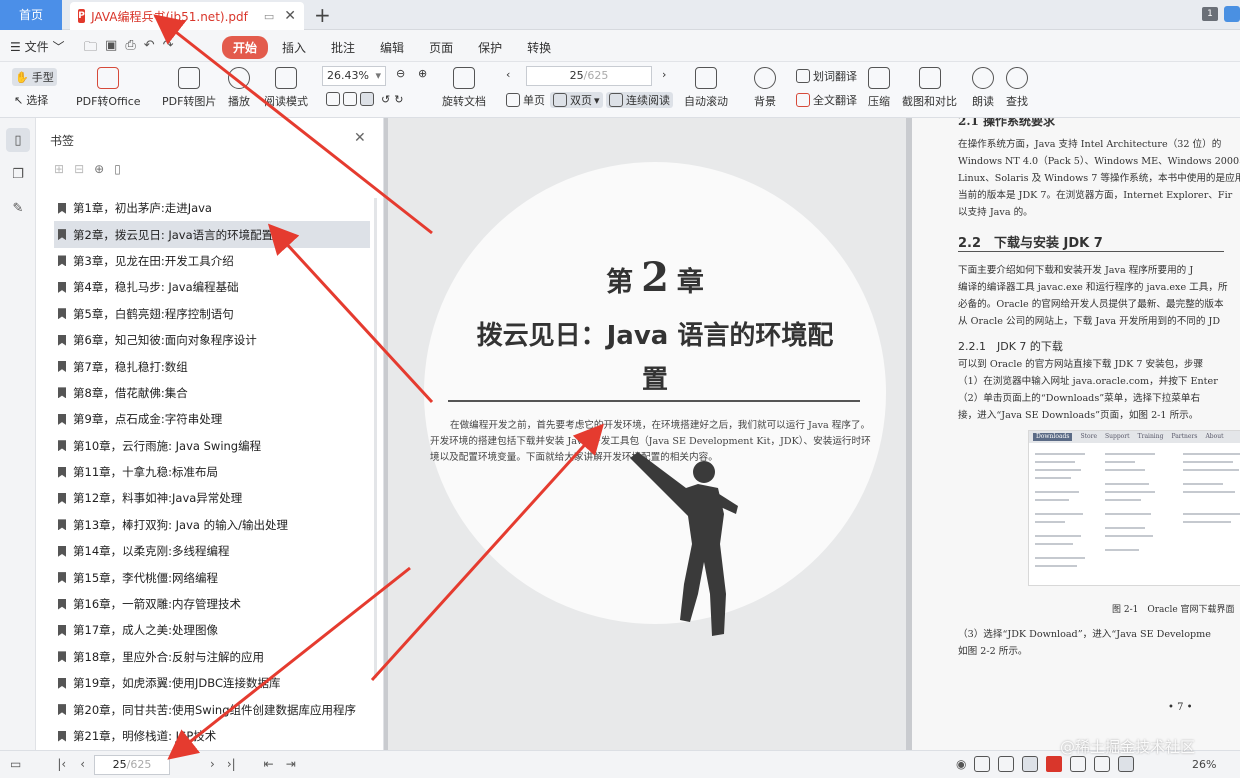 The width and height of the screenshot is (1240, 778). Describe the element at coordinates (212, 472) in the screenshot. I see `bookmark-item: 第11章，十拿九稳:标准布局` at that location.